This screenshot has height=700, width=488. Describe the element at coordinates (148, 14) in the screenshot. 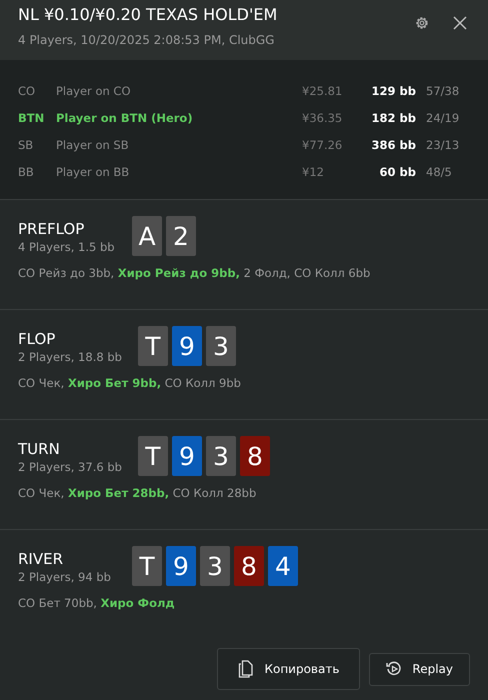

I see `hand-title: NL ¥0.10/¥0.20 TEXAS HOLD'EM` at that location.